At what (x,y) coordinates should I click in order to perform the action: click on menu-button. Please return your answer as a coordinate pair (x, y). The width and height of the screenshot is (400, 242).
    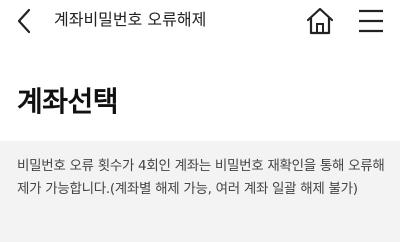
    Looking at the image, I should click on (371, 21).